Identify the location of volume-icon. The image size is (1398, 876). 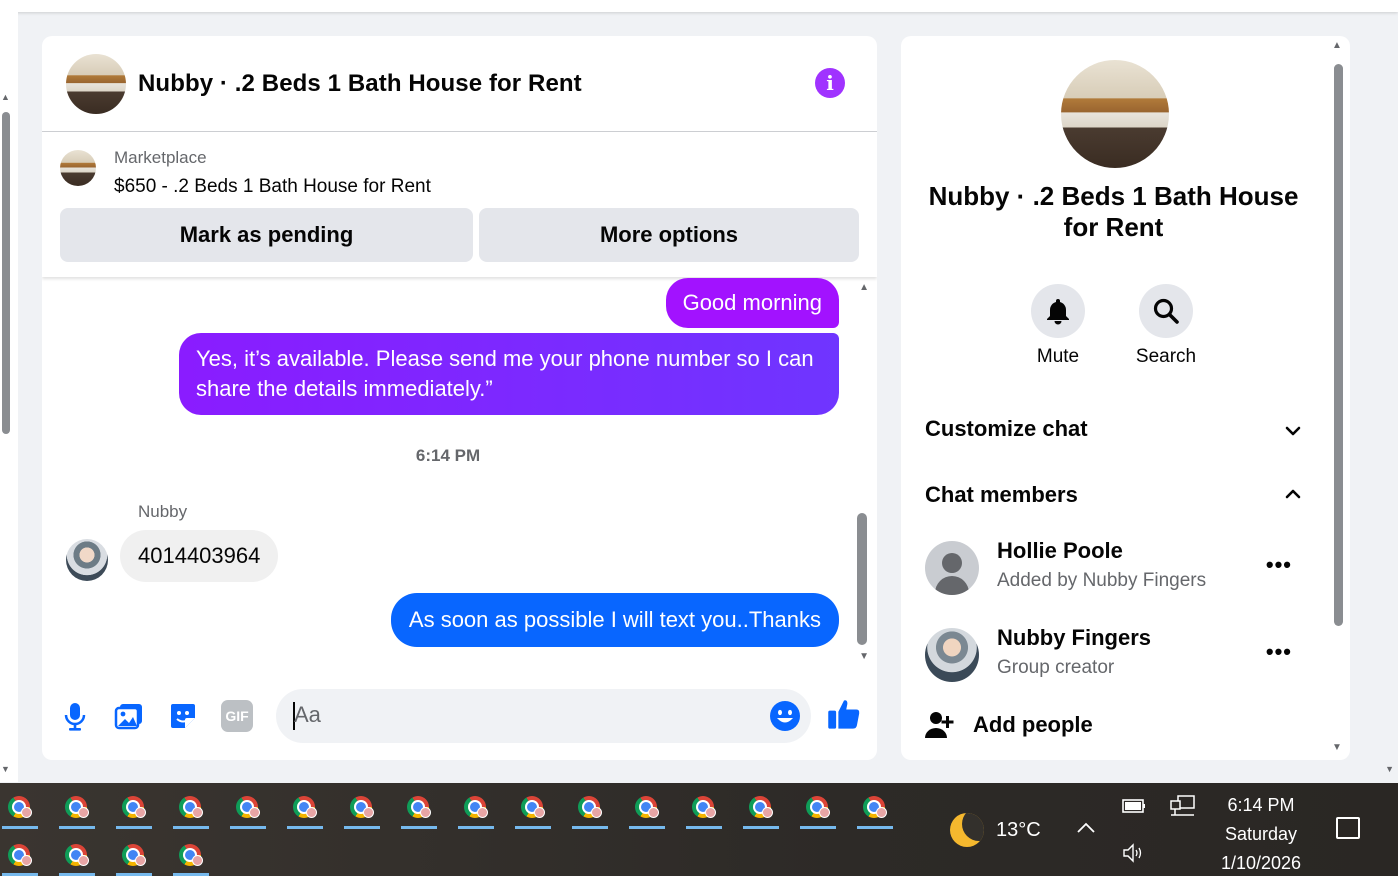
(1134, 853).